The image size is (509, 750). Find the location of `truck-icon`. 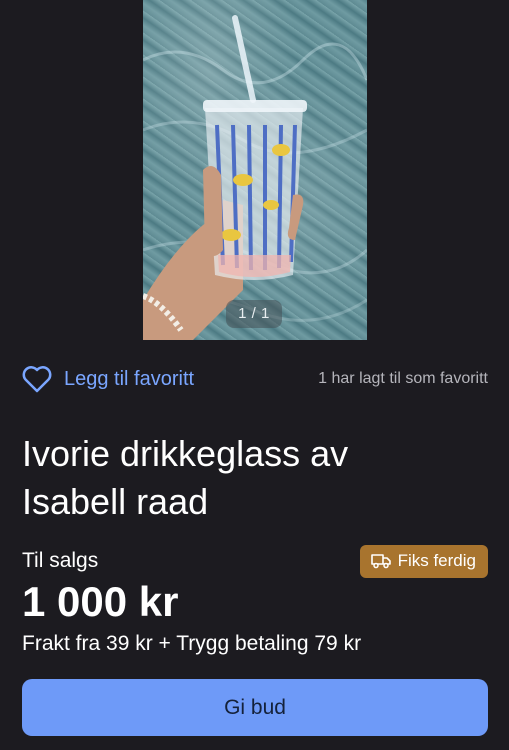

truck-icon is located at coordinates (380, 561).